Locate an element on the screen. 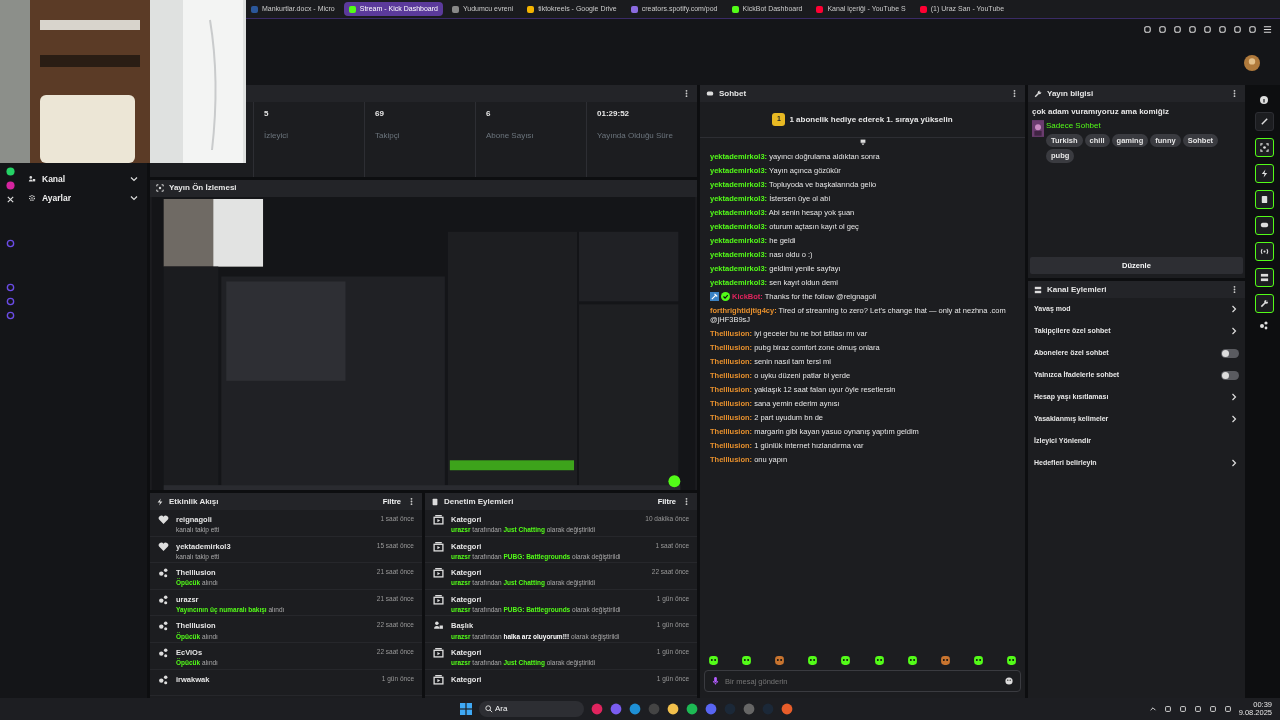 Image resolution: width=1280 pixels, height=720 pixels. stat-value: 01:29:52 is located at coordinates (614, 114).